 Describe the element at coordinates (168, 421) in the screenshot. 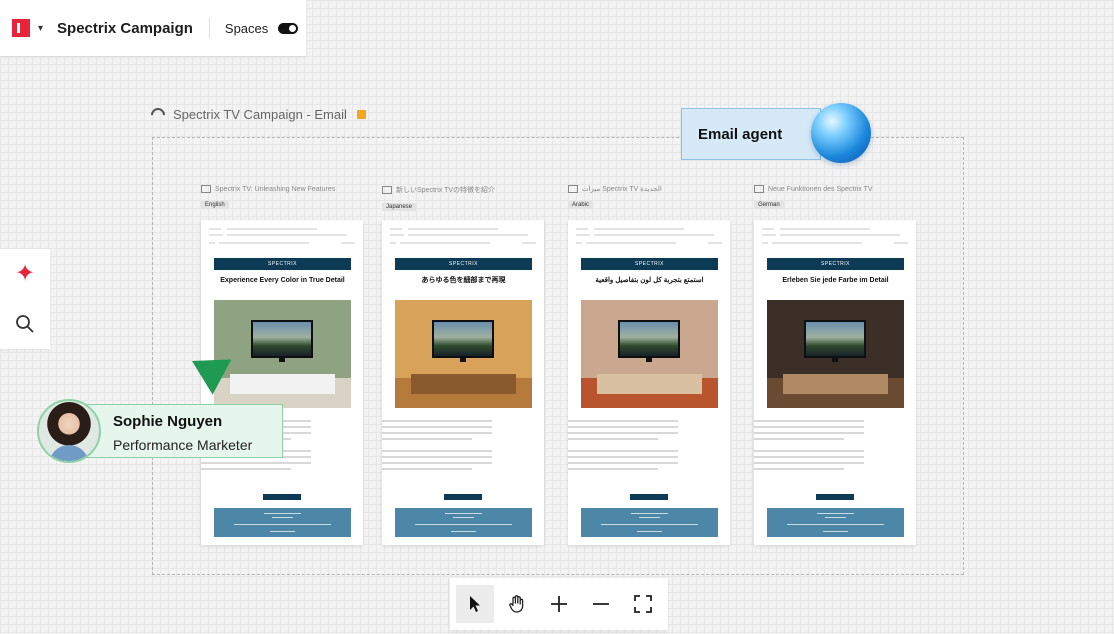

I see `collaborator-name: Sophie Nguyen` at that location.